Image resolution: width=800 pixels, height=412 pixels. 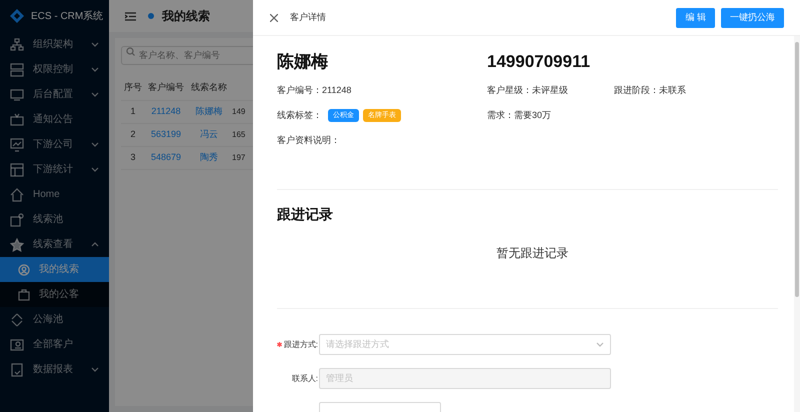 What do you see at coordinates (166, 135) in the screenshot?
I see `table-link: 563199` at bounding box center [166, 135].